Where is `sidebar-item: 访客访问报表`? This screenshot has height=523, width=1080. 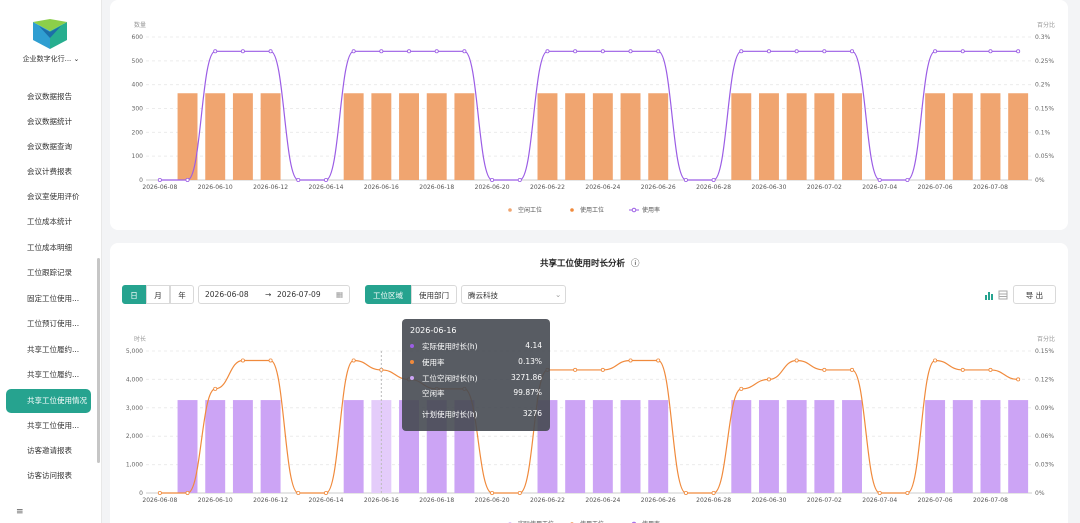
sidebar-item: 访客访问报表 is located at coordinates (48, 476).